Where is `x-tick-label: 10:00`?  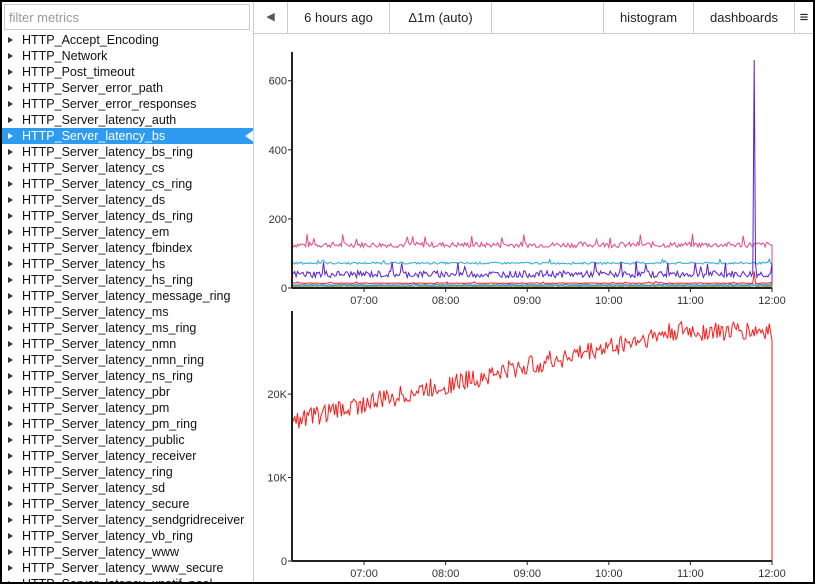 x-tick-label: 10:00 is located at coordinates (609, 574).